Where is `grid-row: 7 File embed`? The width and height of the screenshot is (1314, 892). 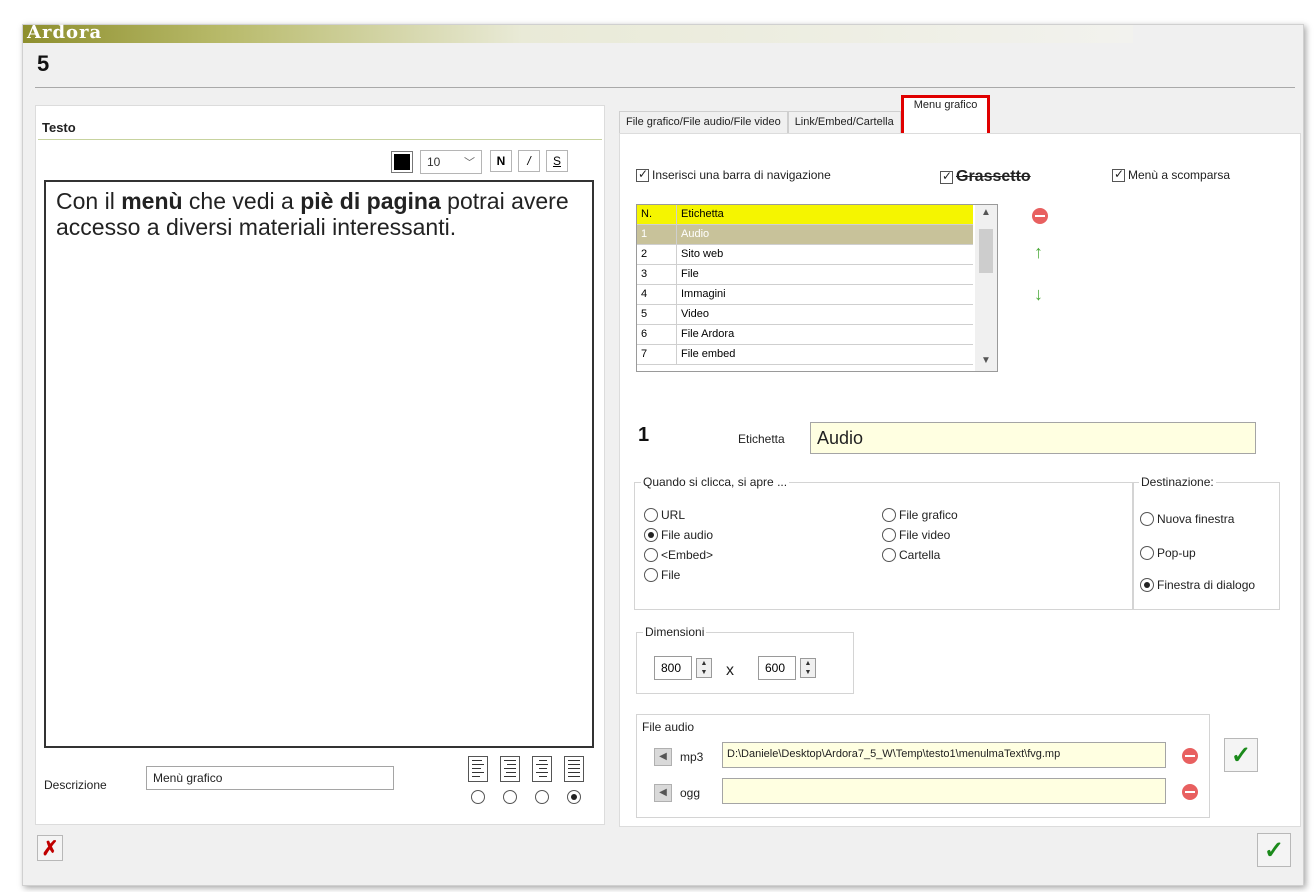 grid-row: 7 File embed is located at coordinates (805, 355).